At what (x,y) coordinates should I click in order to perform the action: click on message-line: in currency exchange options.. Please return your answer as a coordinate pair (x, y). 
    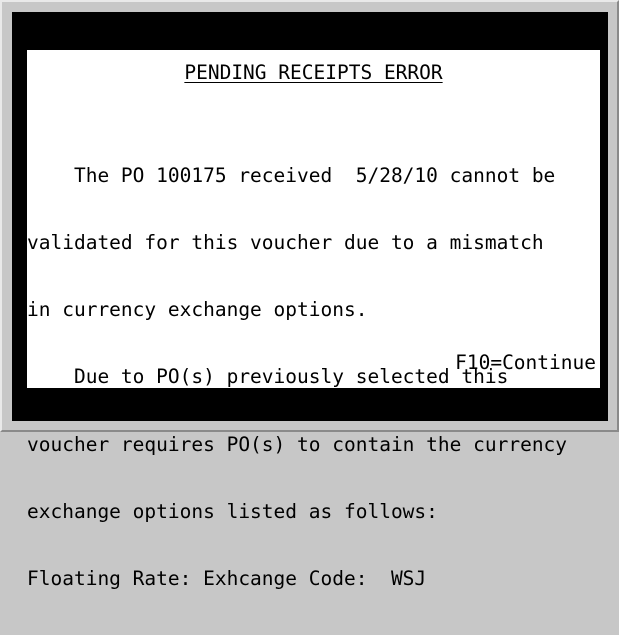
    Looking at the image, I should click on (197, 310).